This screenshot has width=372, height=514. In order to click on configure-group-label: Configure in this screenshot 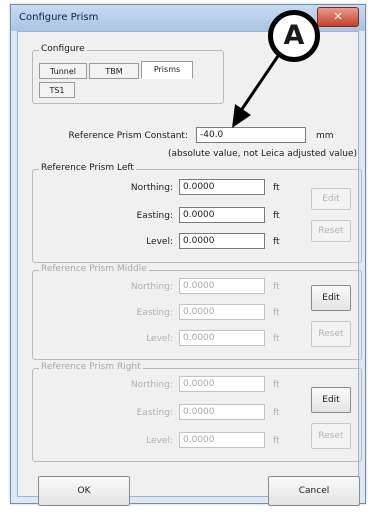, I will do `click(63, 49)`.